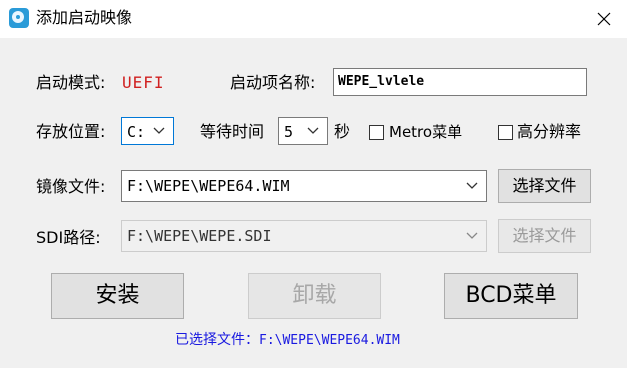 Image resolution: width=627 pixels, height=368 pixels. What do you see at coordinates (232, 131) in the screenshot?
I see `wait-time-label: 等待时间` at bounding box center [232, 131].